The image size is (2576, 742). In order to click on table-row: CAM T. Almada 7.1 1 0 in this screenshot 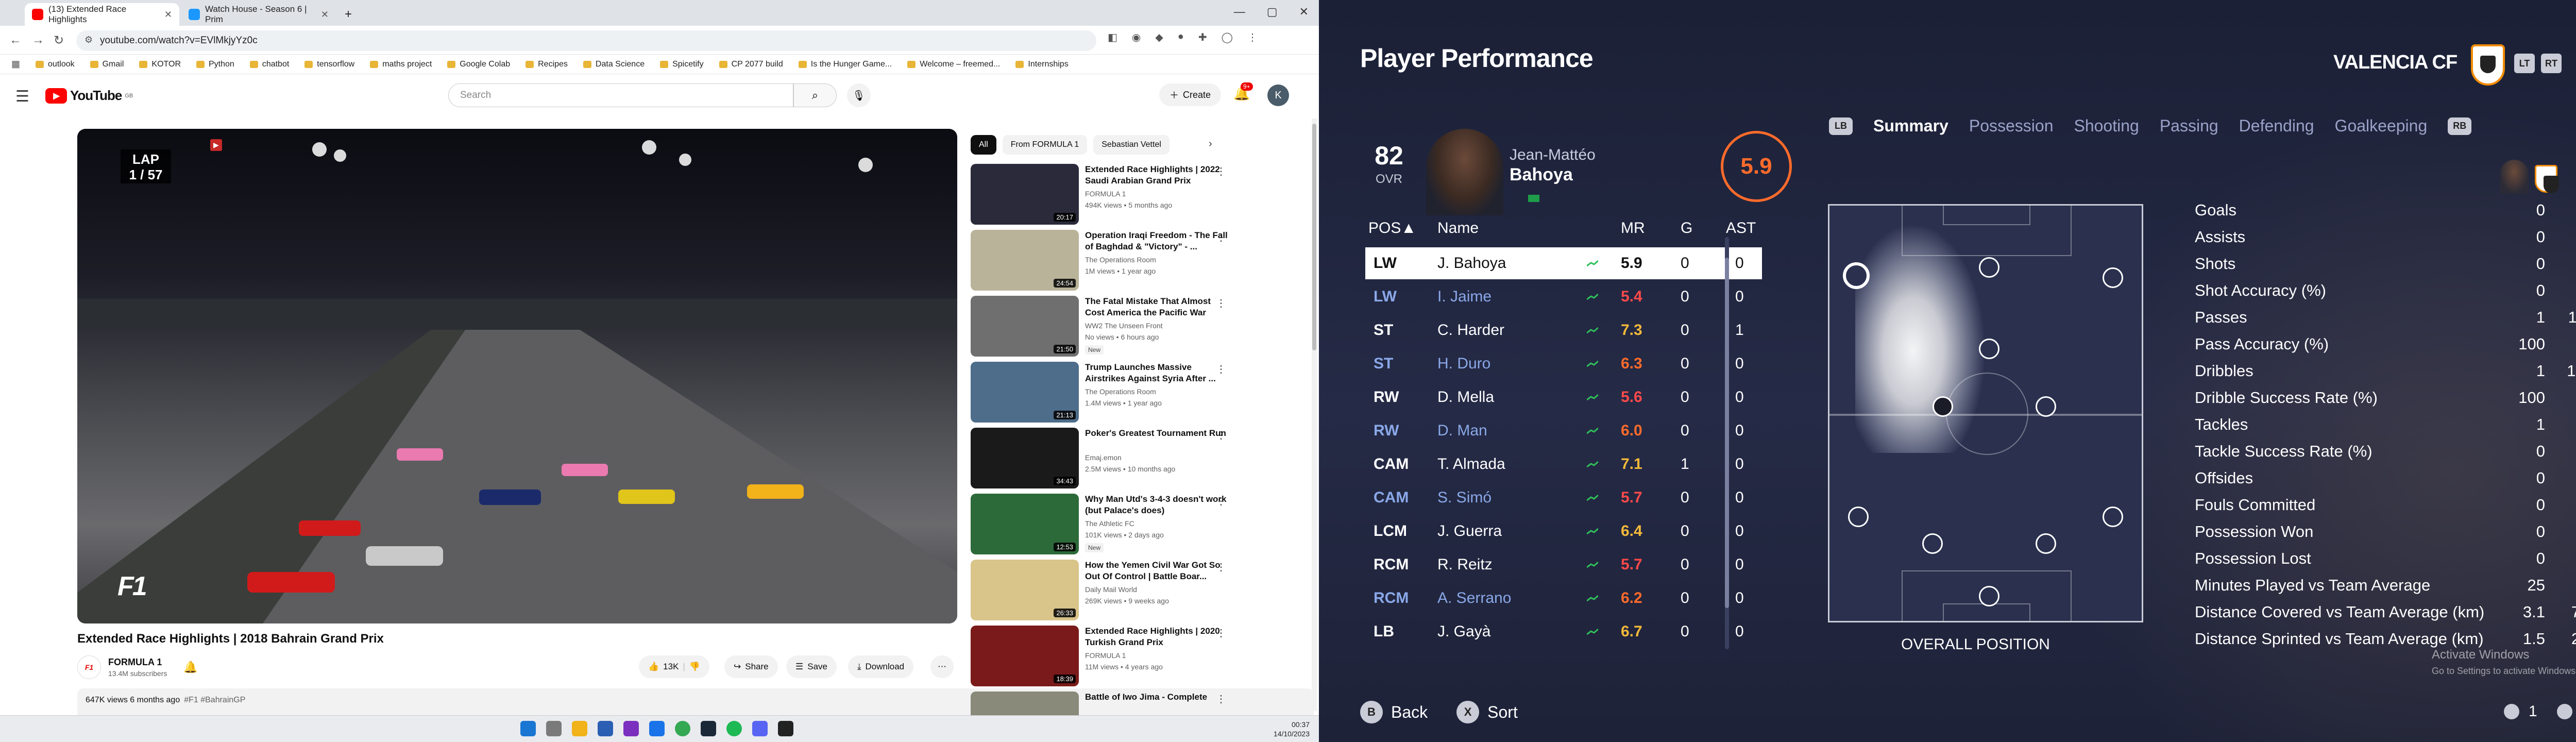, I will do `click(1563, 464)`.